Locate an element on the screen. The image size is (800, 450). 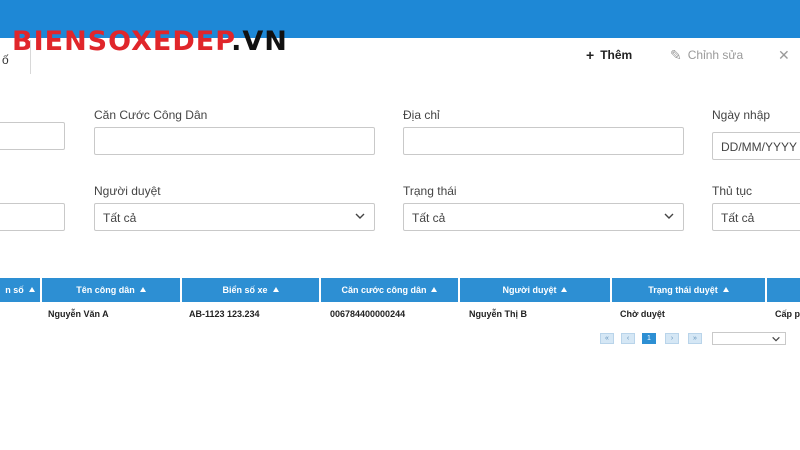
add-button: + Thêm is located at coordinates (609, 55).